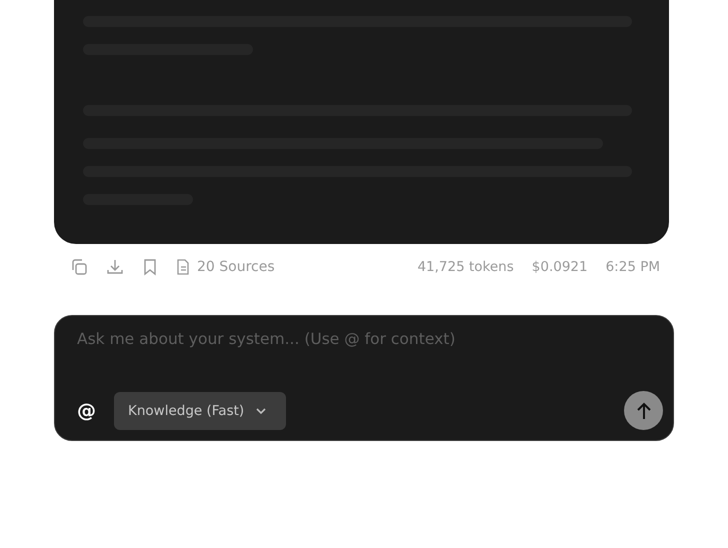 The width and height of the screenshot is (728, 548). I want to click on token-count: 41,725 tokens, so click(465, 267).